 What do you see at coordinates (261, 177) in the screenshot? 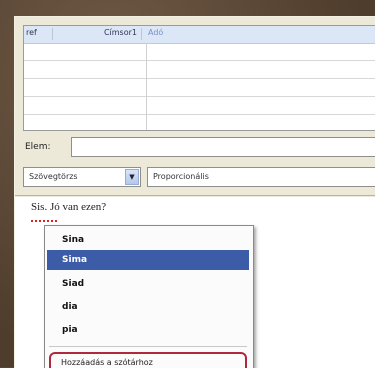
I see `spacing-dropdown: Proporcionális` at bounding box center [261, 177].